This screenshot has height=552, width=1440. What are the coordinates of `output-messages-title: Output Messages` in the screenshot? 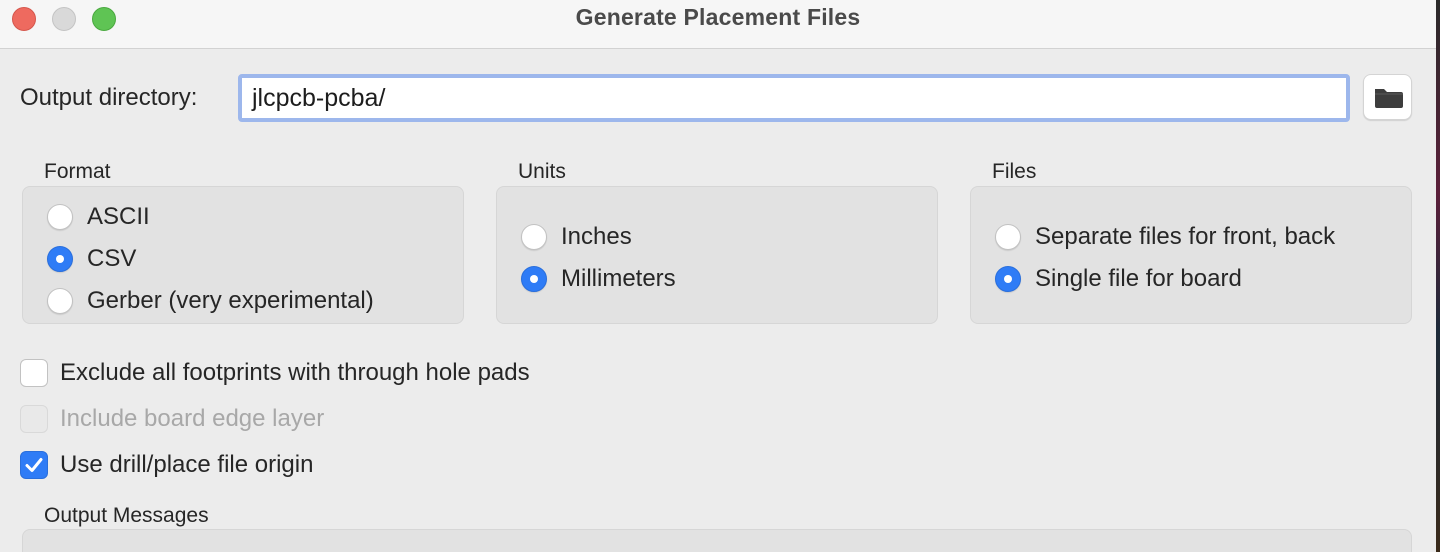 It's located at (126, 515).